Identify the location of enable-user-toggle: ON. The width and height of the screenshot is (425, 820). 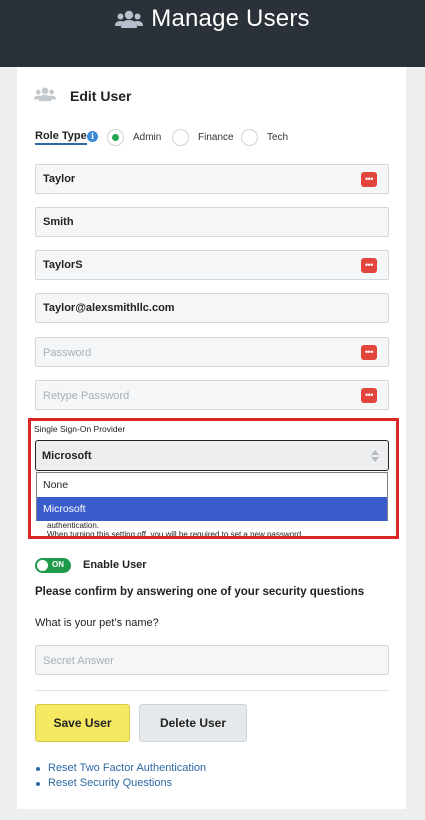
(53, 565).